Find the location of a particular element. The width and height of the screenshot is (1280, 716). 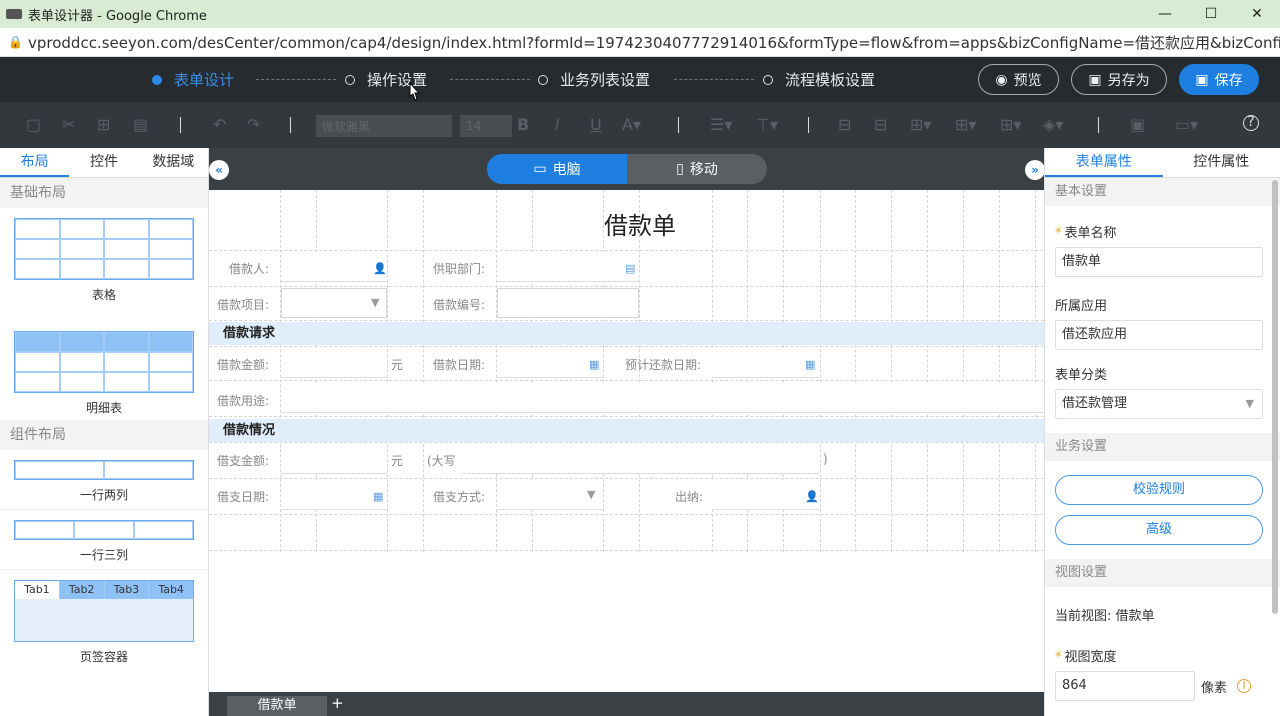

demo-tab: Tab3 is located at coordinates (127, 590).